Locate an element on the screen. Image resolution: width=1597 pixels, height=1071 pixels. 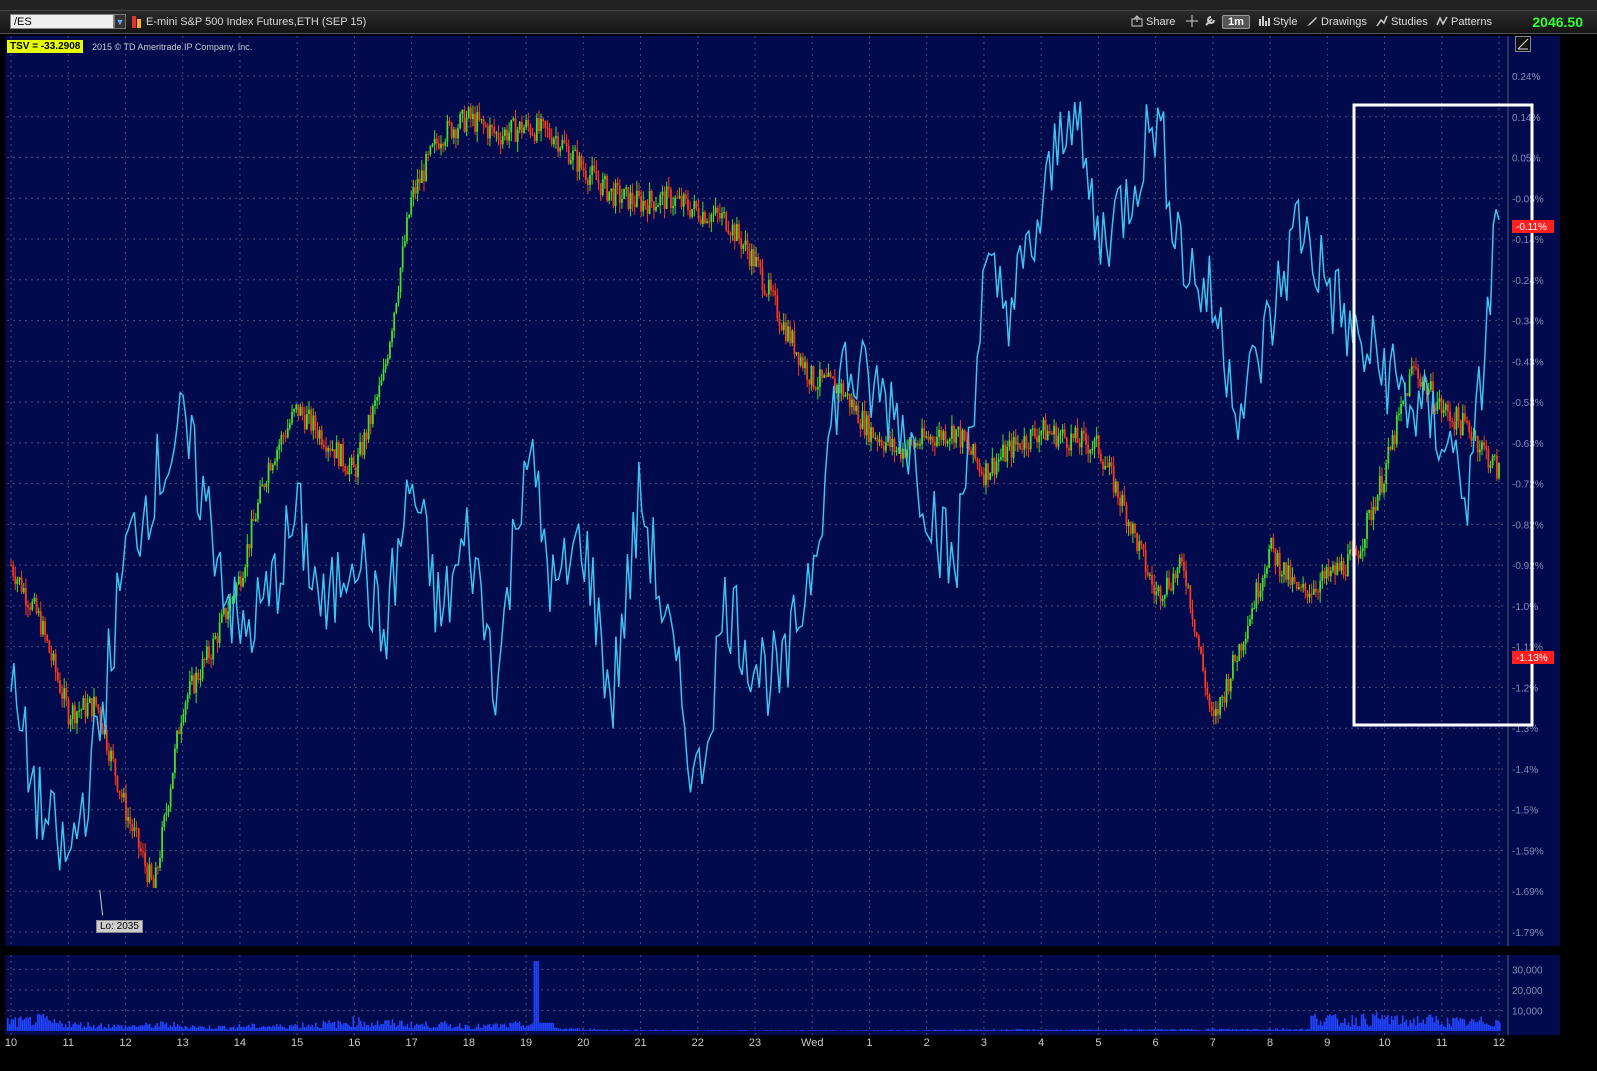
study-label: TSV = -33.2908 is located at coordinates (45, 46).